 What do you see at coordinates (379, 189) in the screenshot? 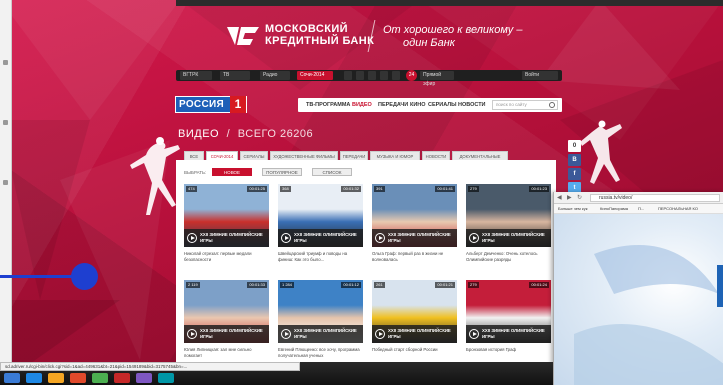
I see `views-badge: 391` at bounding box center [379, 189].